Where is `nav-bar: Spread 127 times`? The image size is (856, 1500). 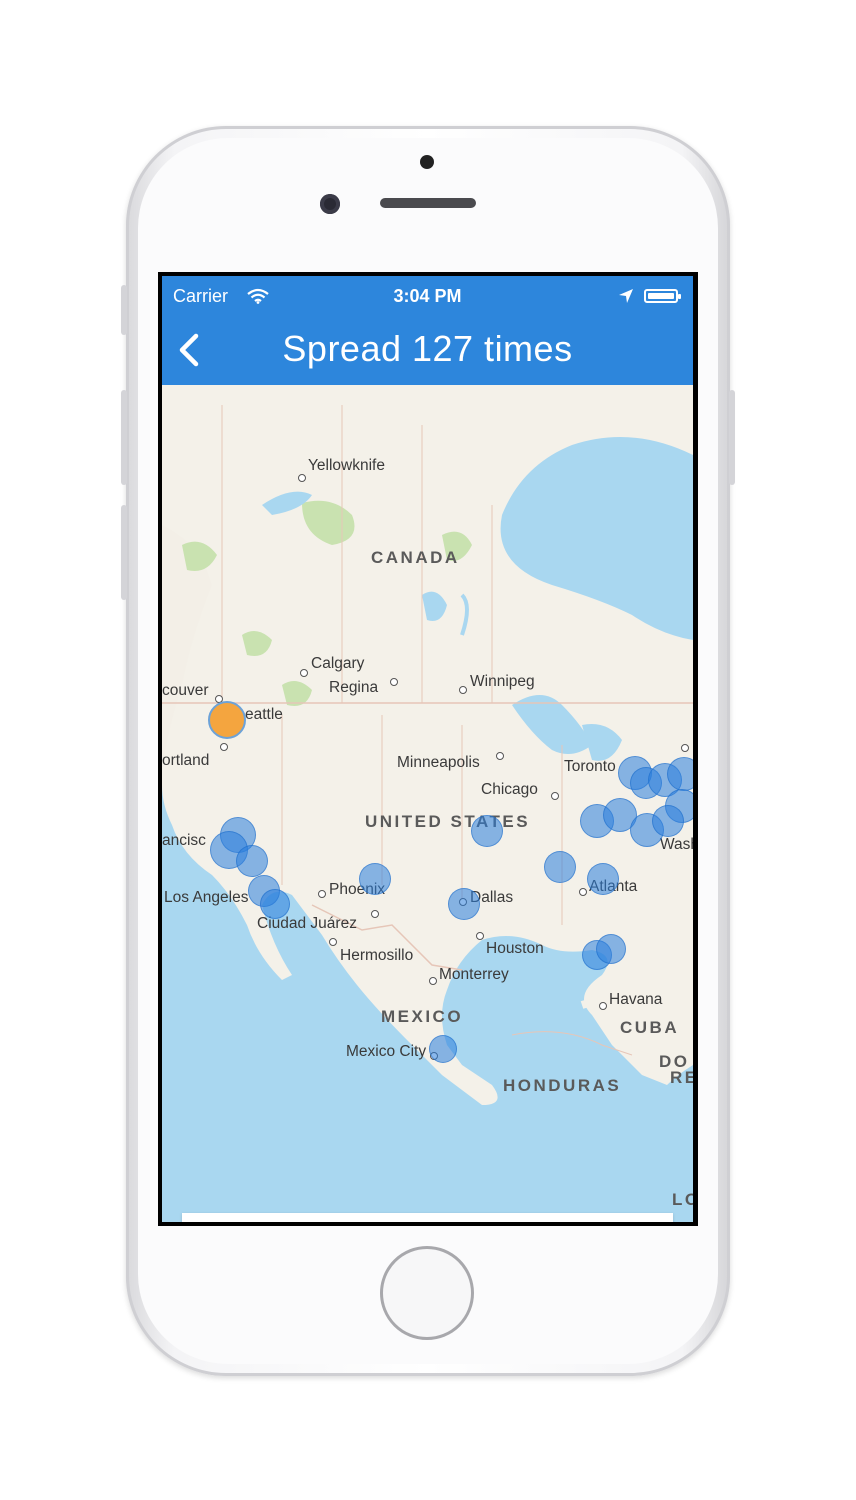 nav-bar: Spread 127 times is located at coordinates (427, 350).